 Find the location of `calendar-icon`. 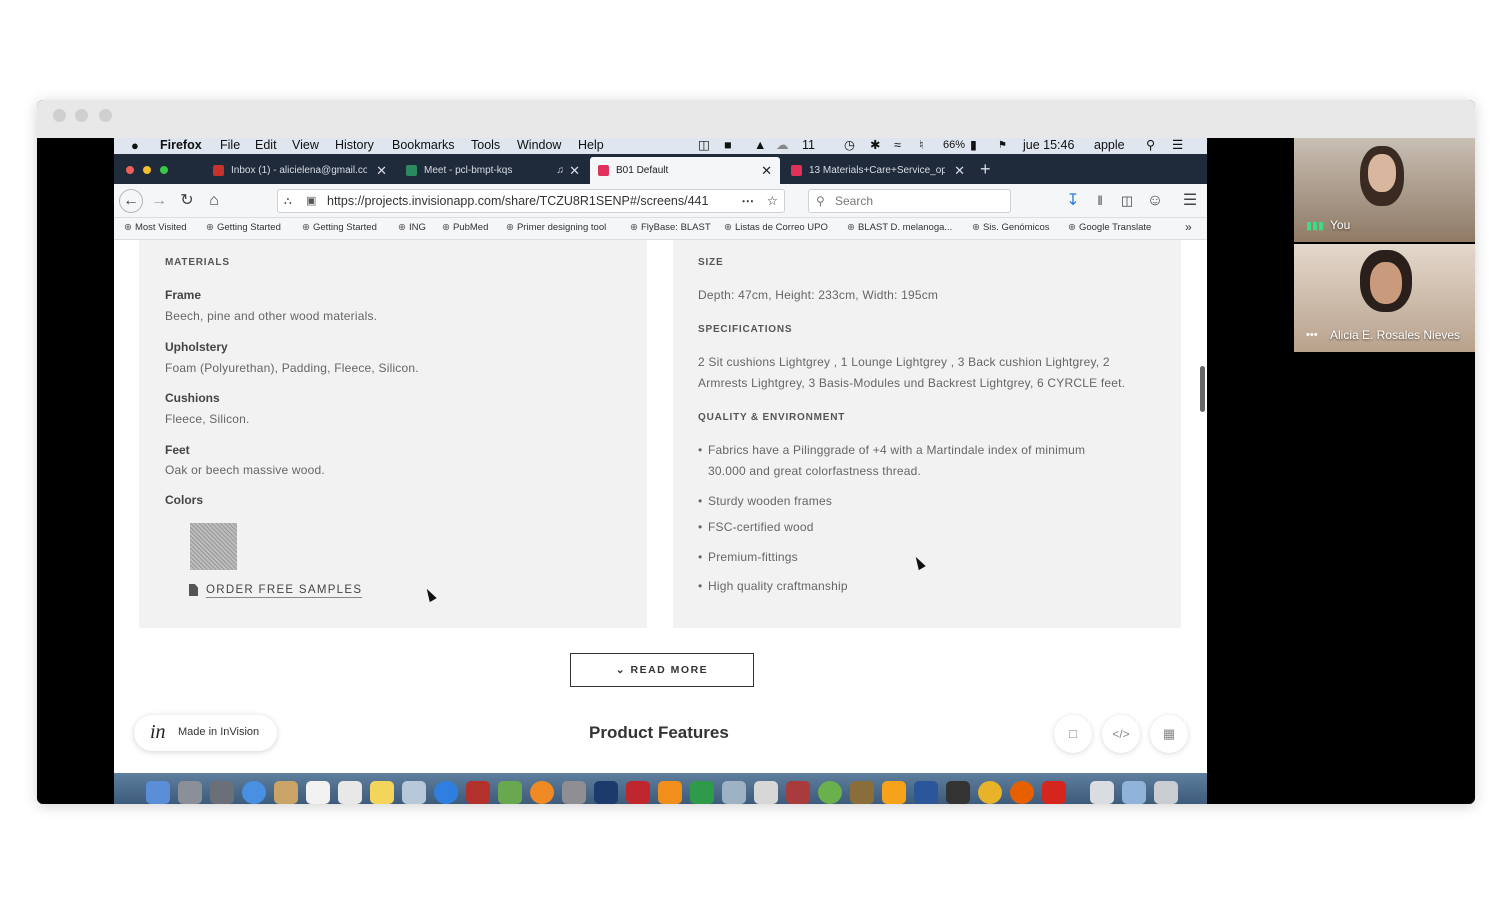

calendar-icon is located at coordinates (318, 792).